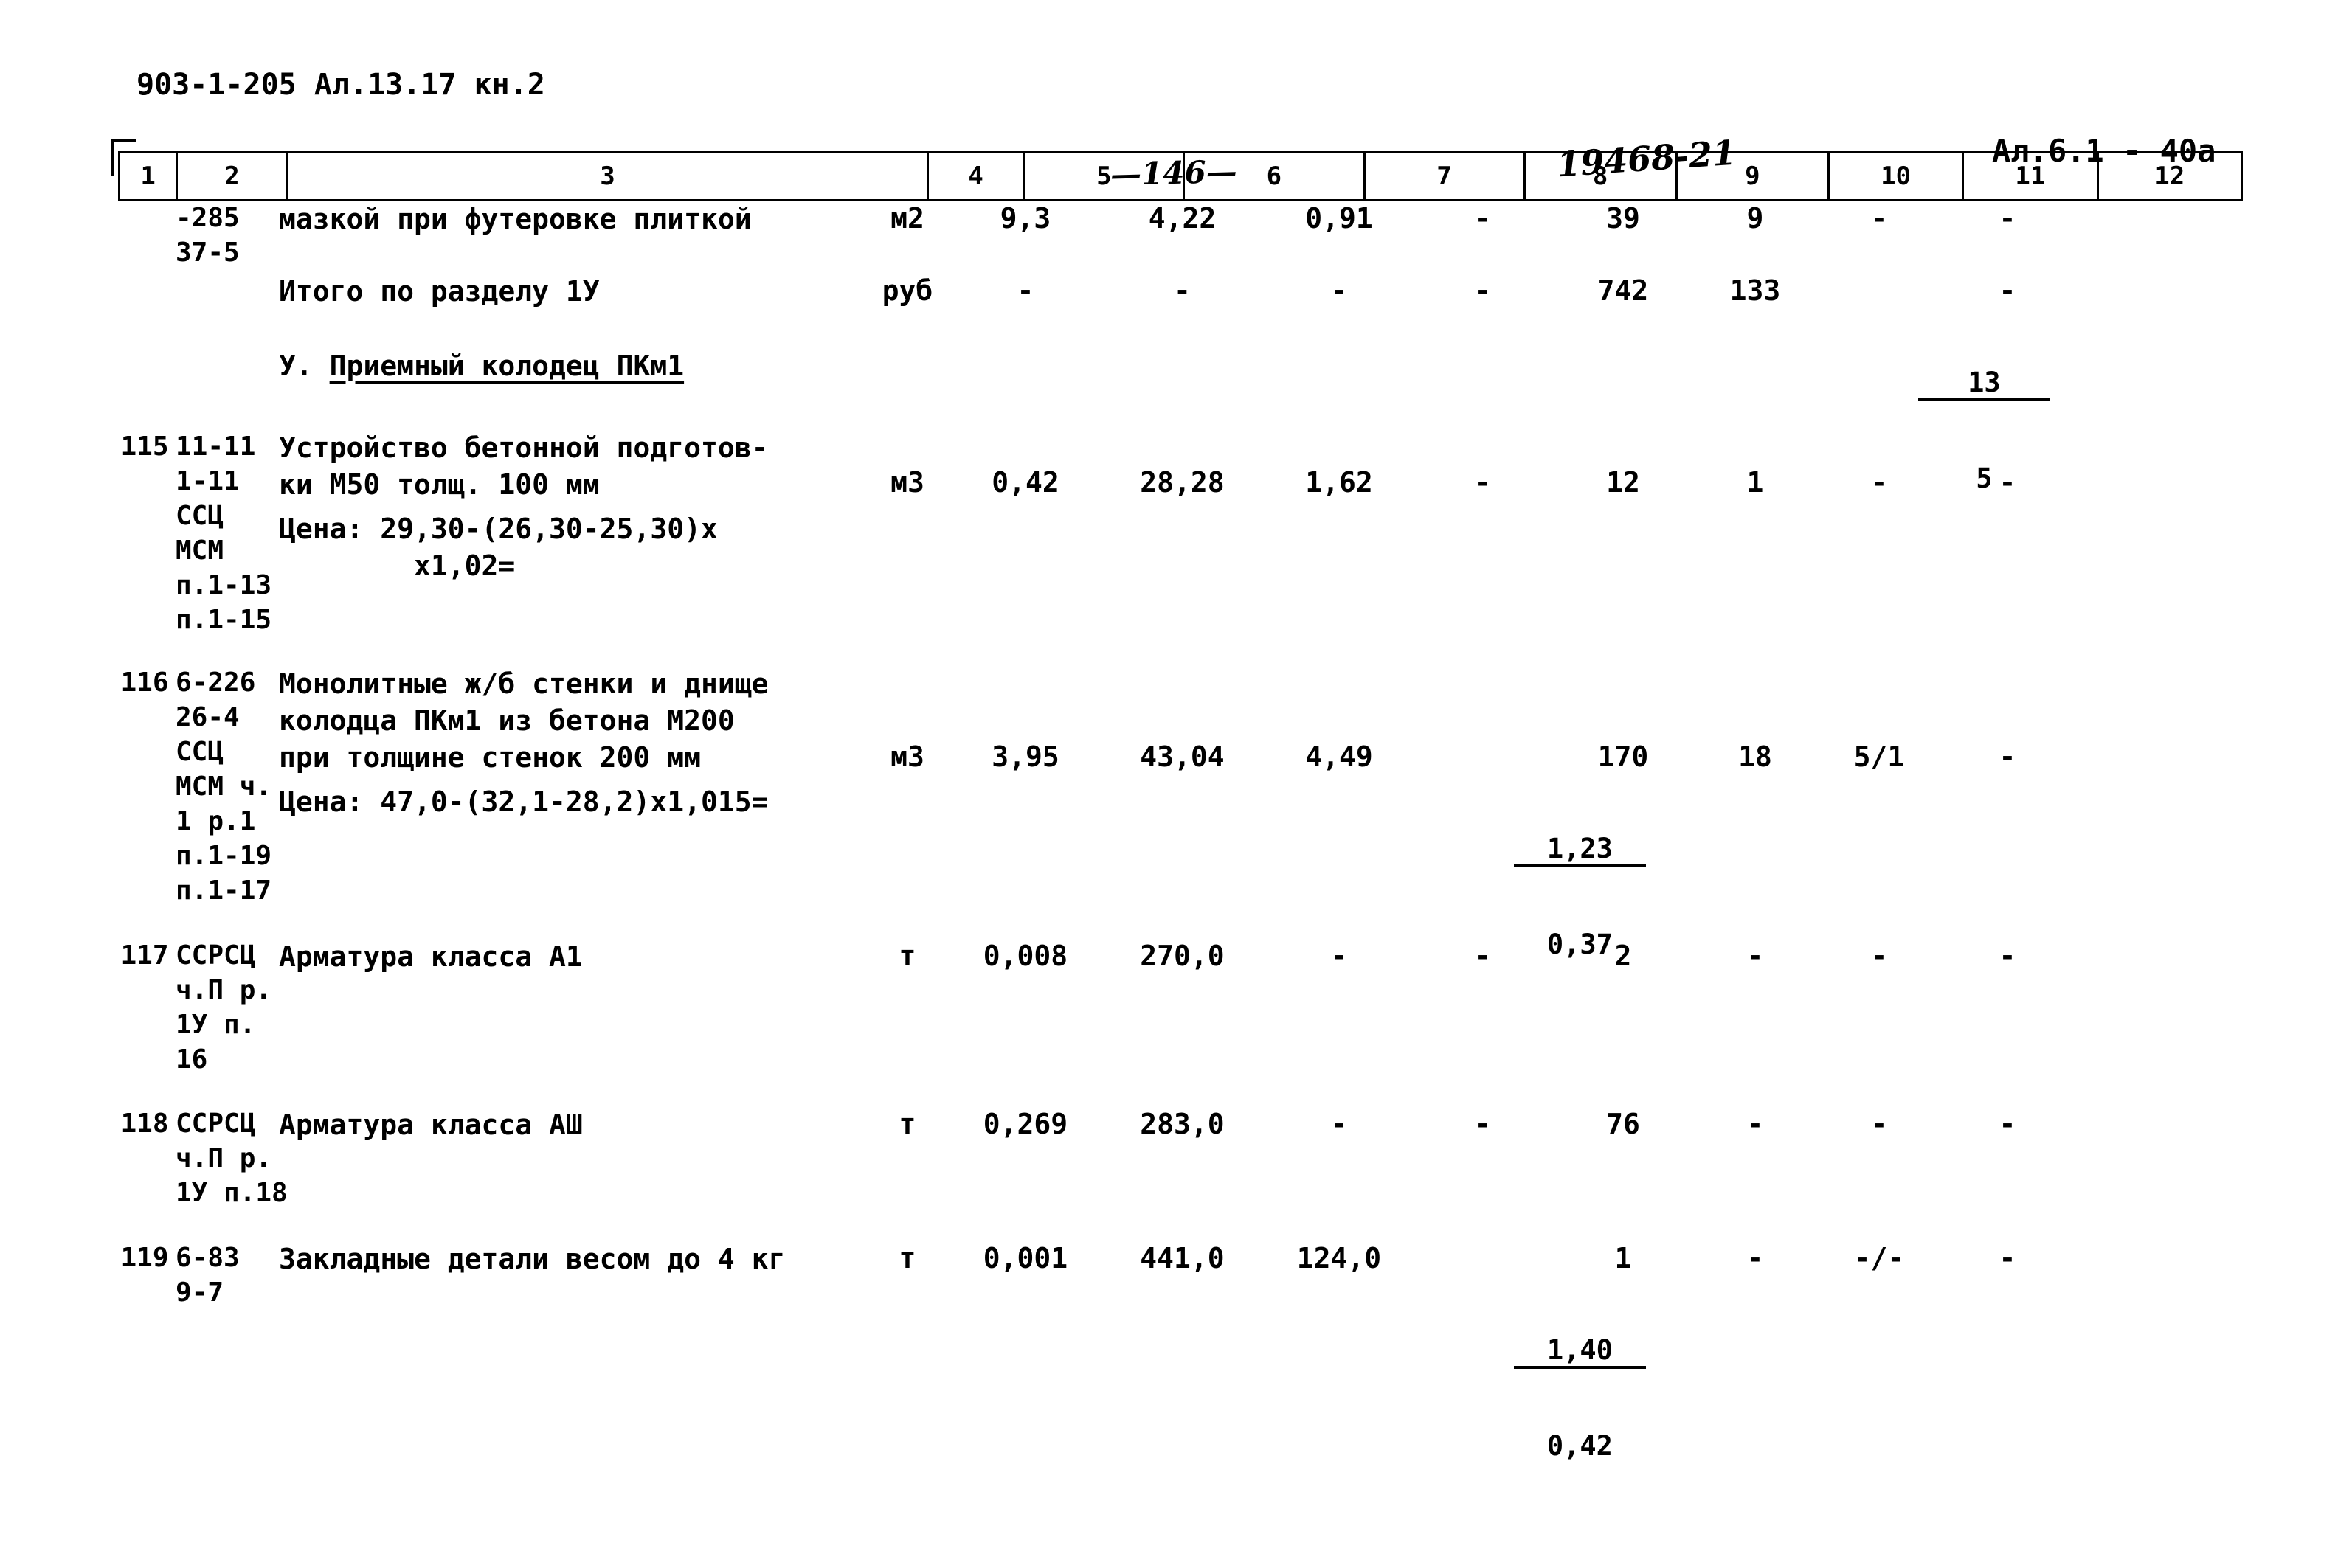 This screenshot has width=2352, height=1568. I want to click on row-code: 11-11 1-11 ССЦ МСМ п.1-13 п.1-15, so click(224, 533).